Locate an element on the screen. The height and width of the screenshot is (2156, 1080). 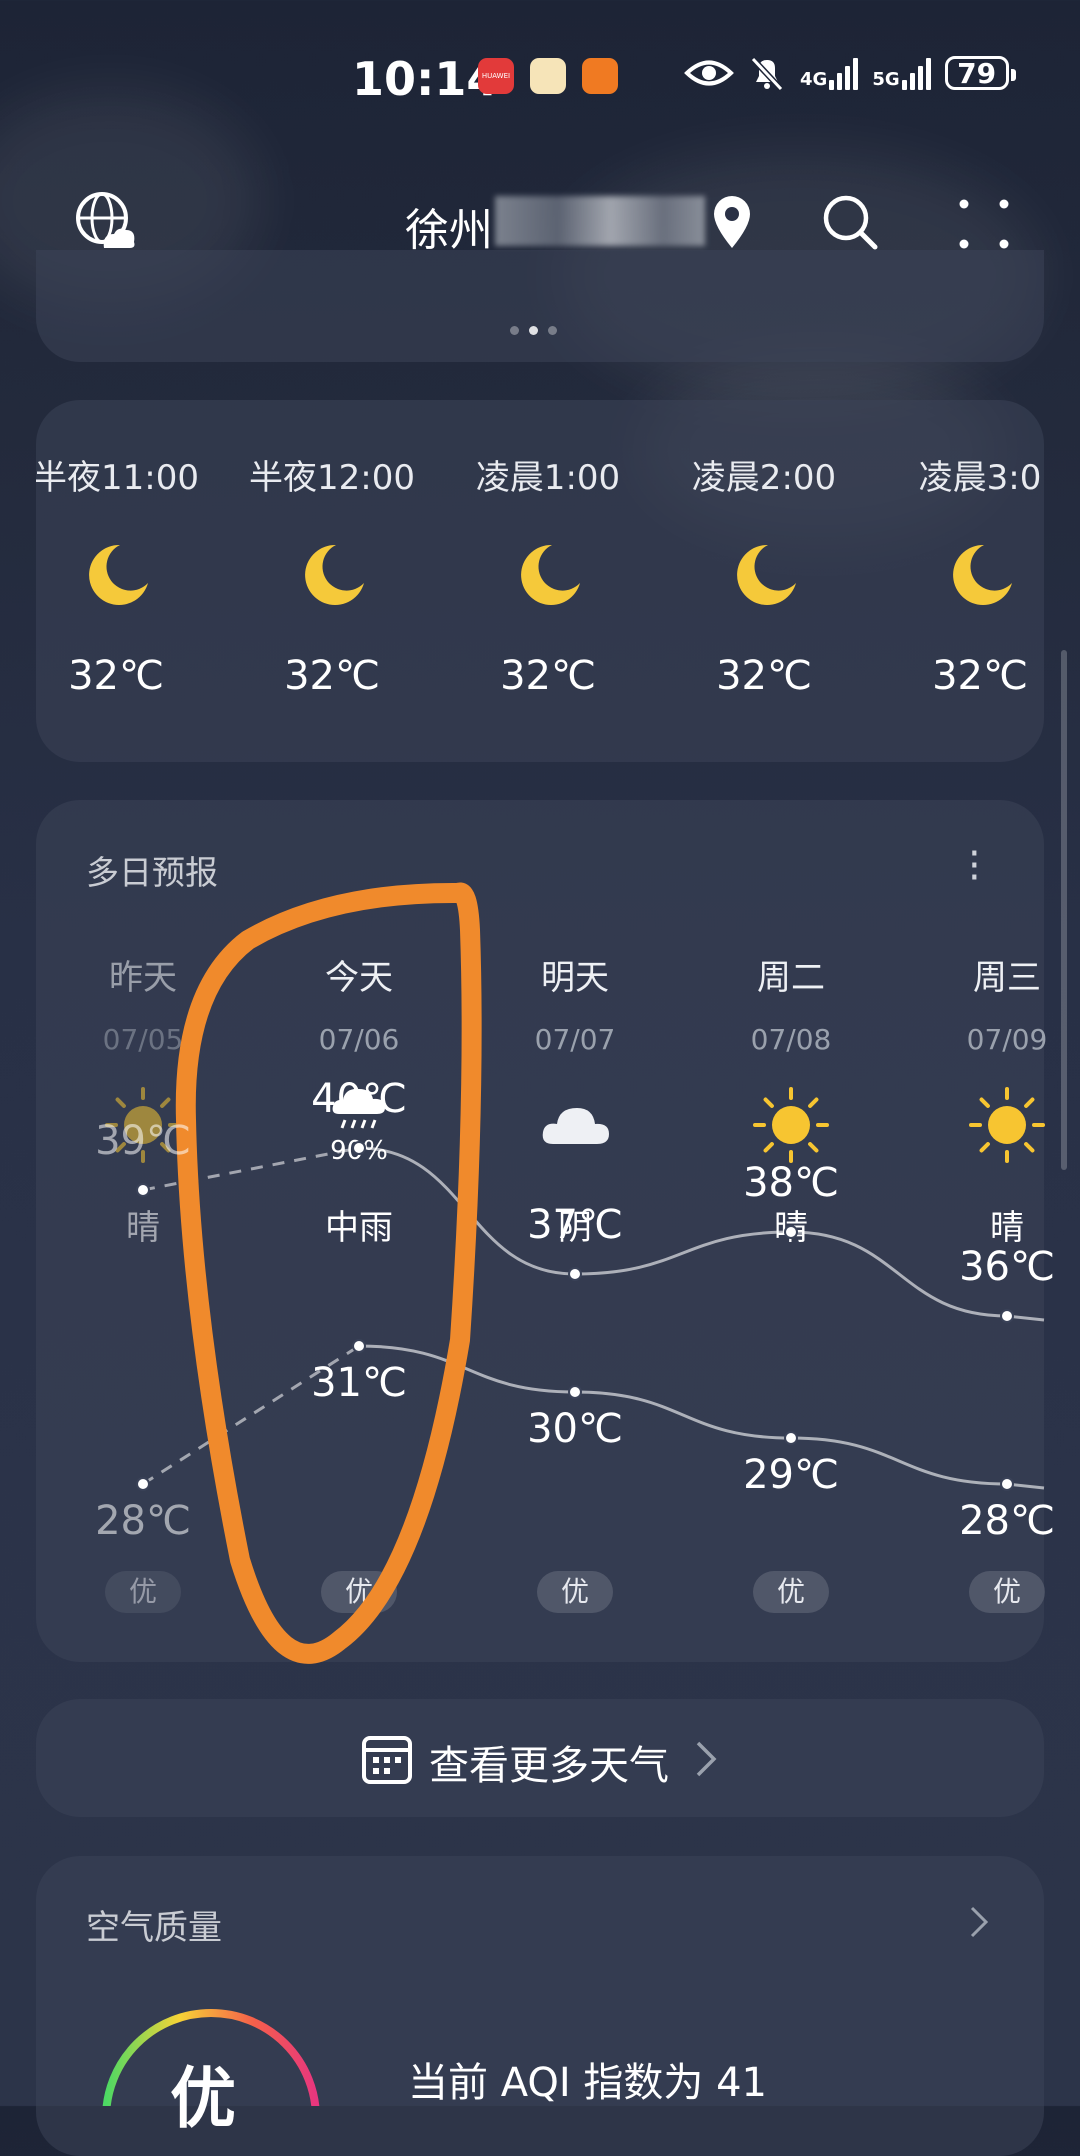
air-quality-title: 空气质量 is located at coordinates (154, 1928).